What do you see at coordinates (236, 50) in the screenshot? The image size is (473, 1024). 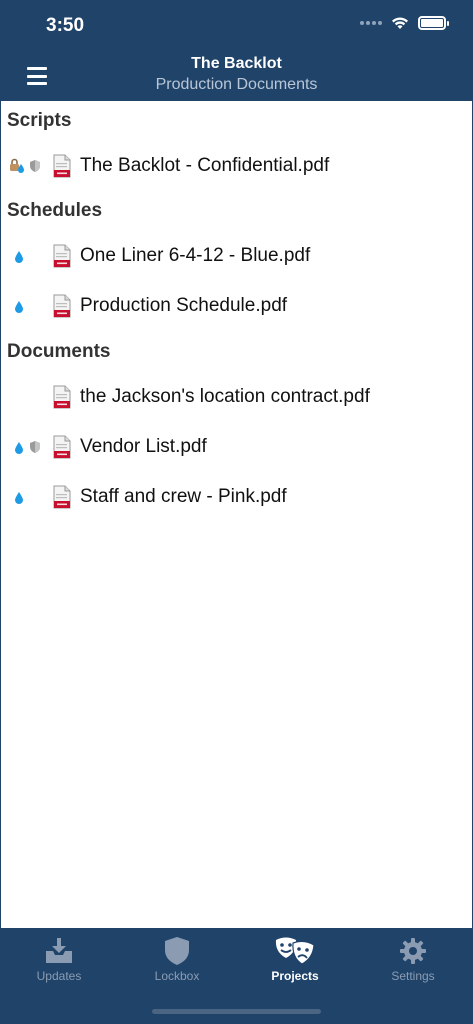 I see `navigation-header: 3:50 The Backlot Production Documents` at bounding box center [236, 50].